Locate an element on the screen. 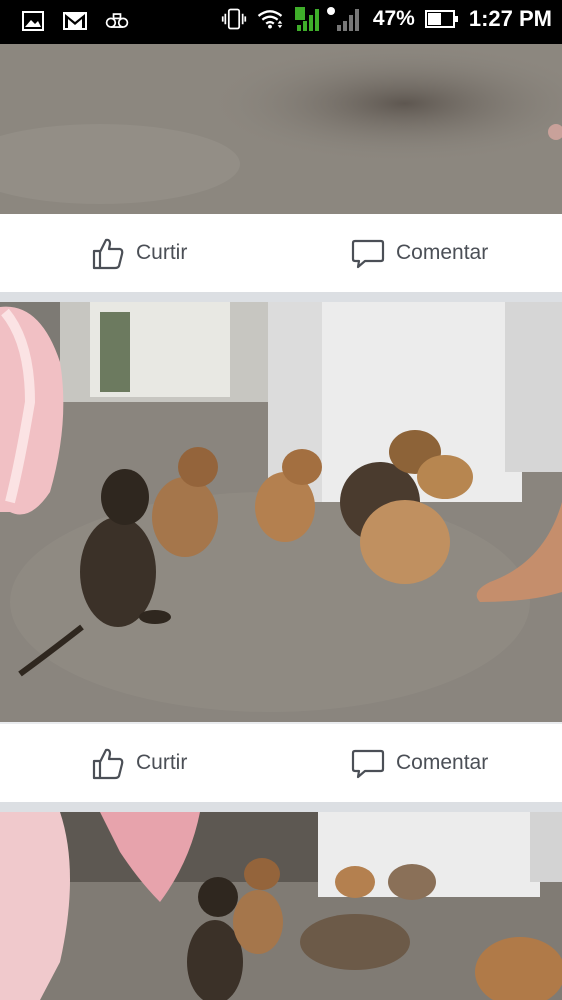 This screenshot has width=562, height=1000. cell-signal-icon is located at coordinates (328, 19).